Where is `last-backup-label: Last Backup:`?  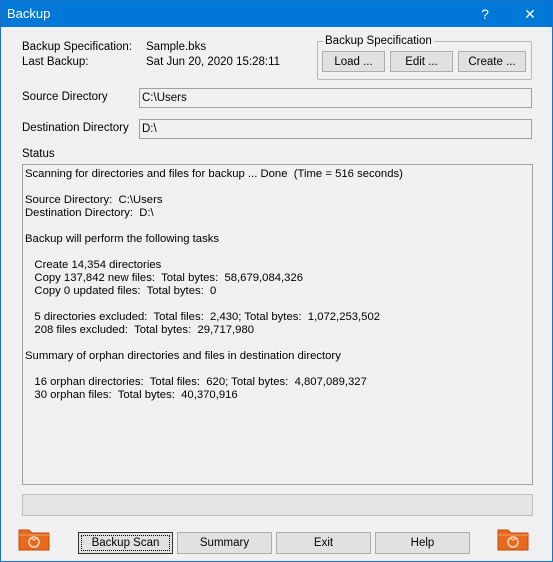
last-backup-label: Last Backup: is located at coordinates (55, 62).